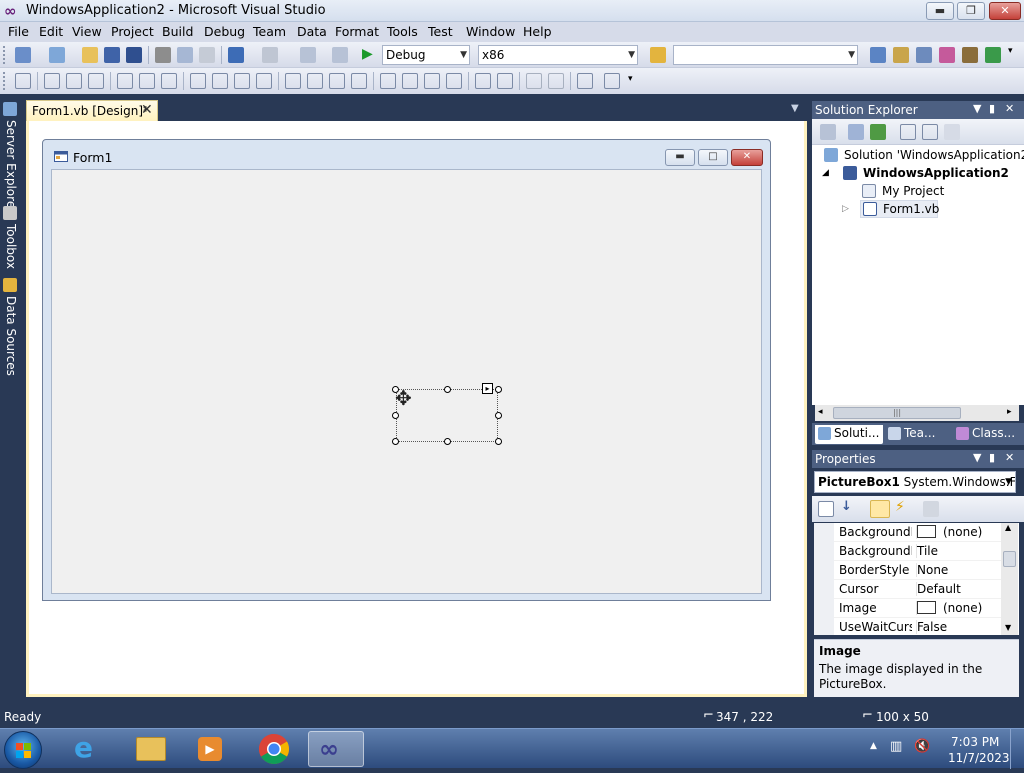 Image resolution: width=1024 pixels, height=773 pixels. Describe the element at coordinates (340, 55) in the screenshot. I see `navigate-forward-icon` at that location.